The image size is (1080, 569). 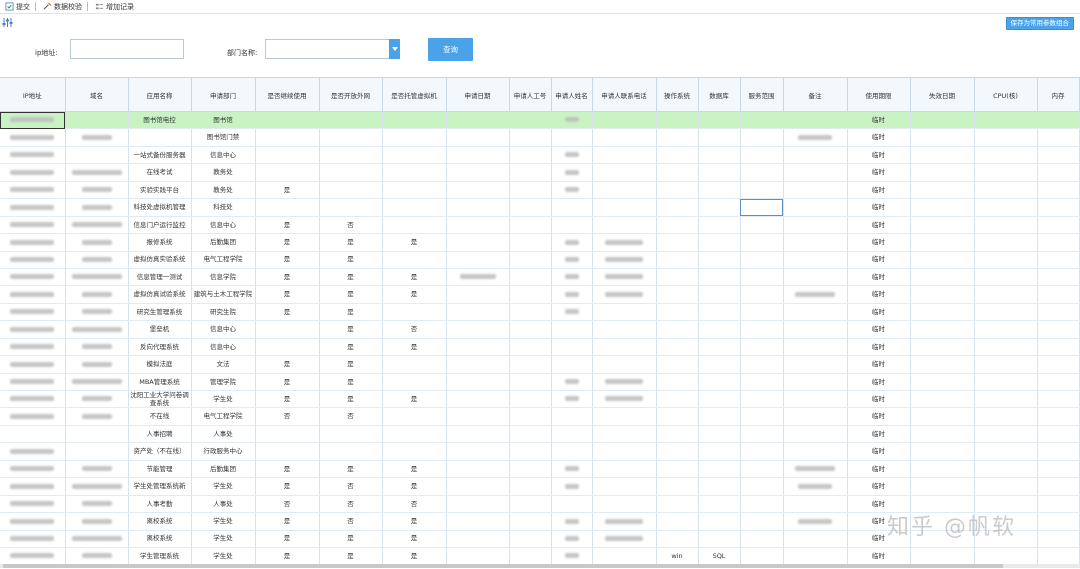 What do you see at coordinates (223, 312) in the screenshot?
I see `dept-cell: 研究生院` at bounding box center [223, 312].